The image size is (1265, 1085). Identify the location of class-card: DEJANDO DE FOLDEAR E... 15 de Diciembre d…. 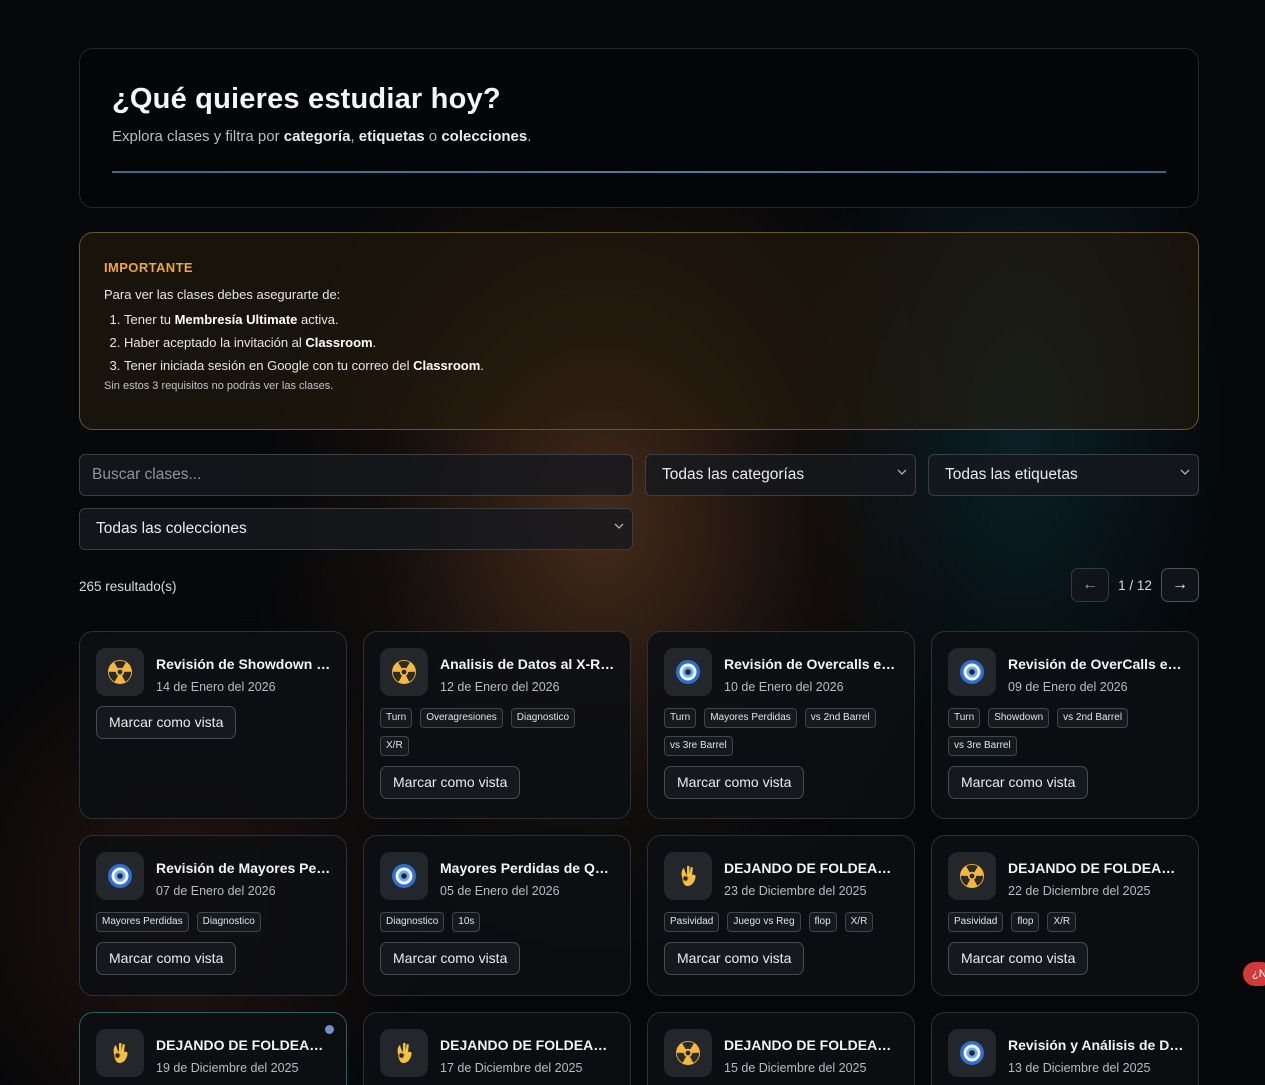
(781, 1048).